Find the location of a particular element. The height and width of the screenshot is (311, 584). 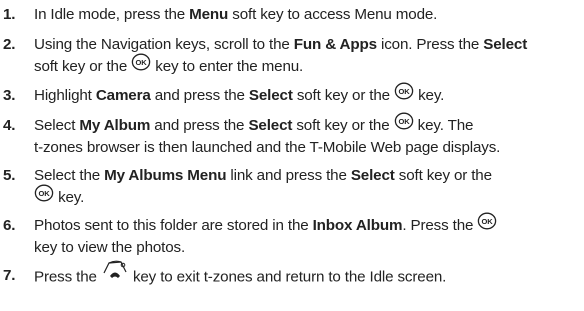

step-number: 3. is located at coordinates (9, 95).